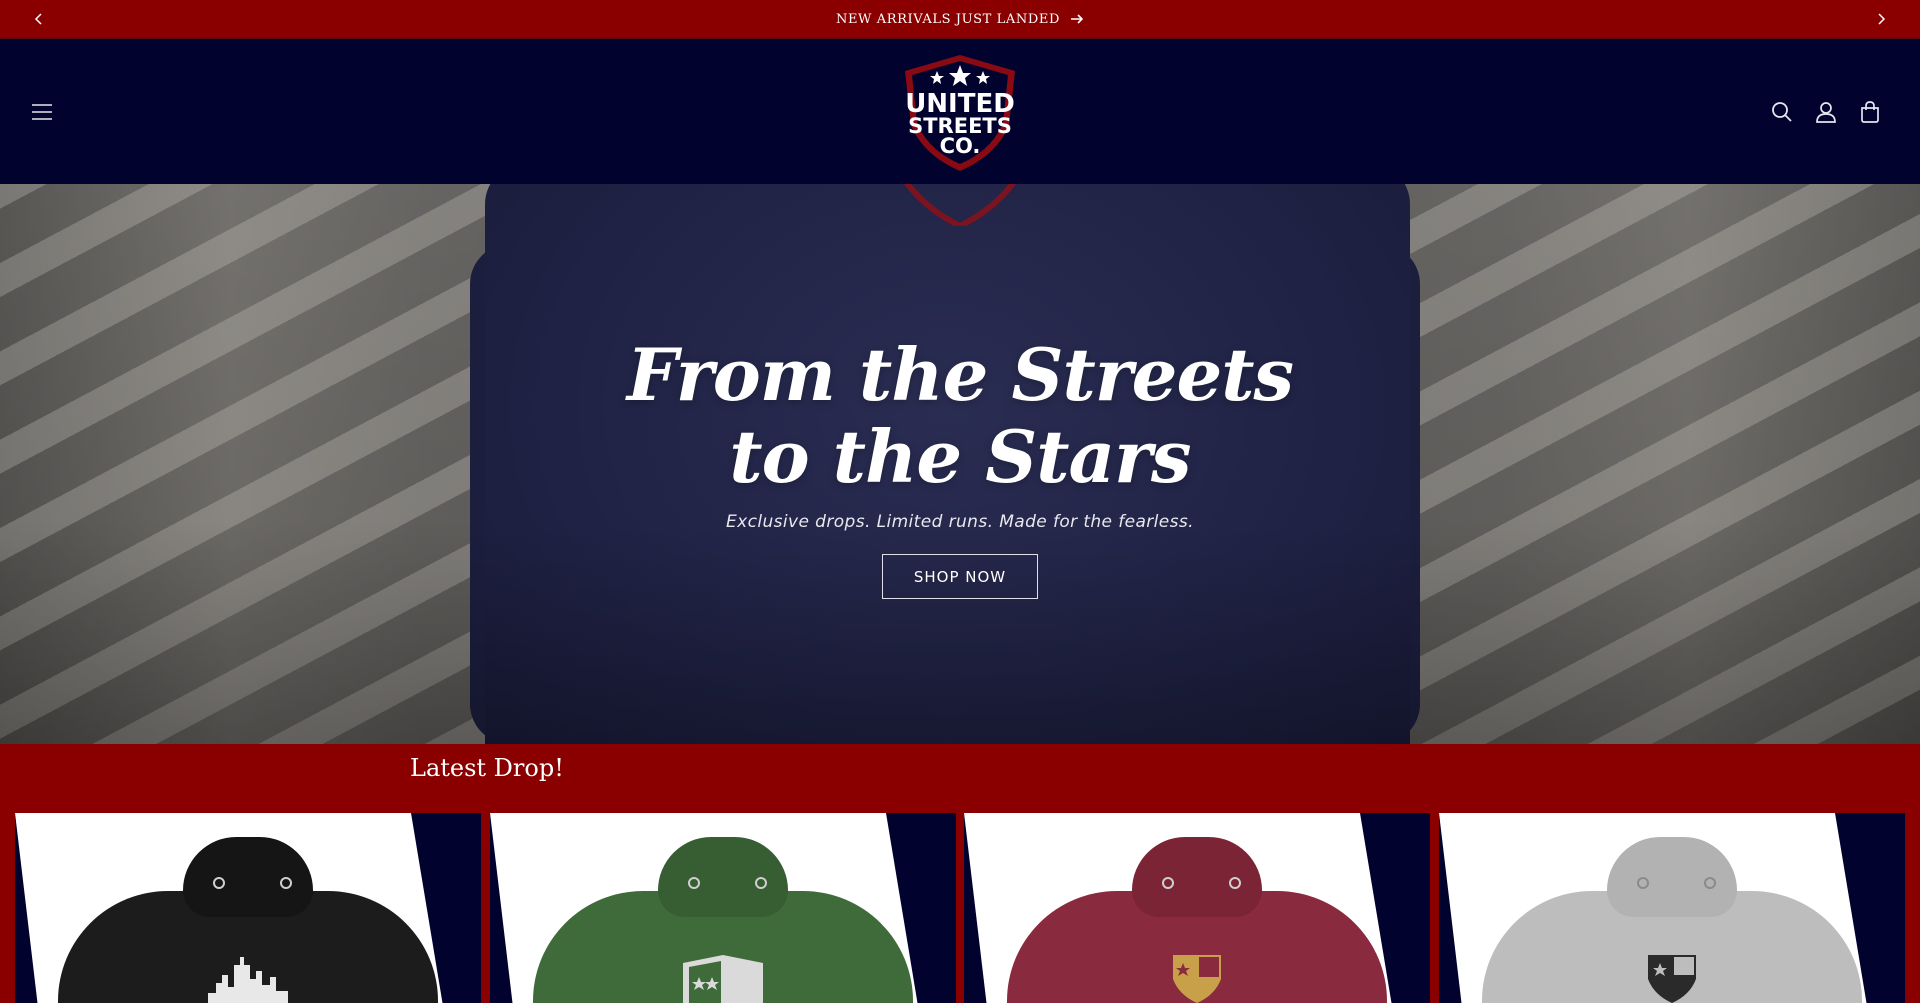 This screenshot has width=1920, height=1003. I want to click on cart-icon, so click(1870, 112).